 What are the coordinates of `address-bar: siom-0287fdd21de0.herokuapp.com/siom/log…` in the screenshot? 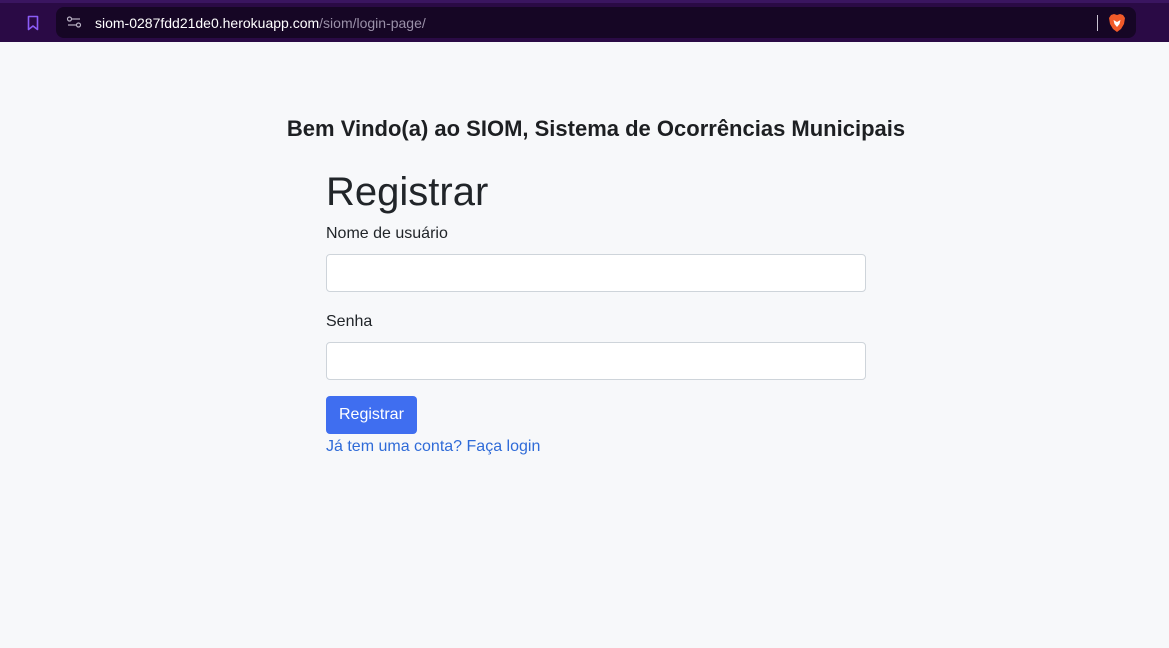 It's located at (596, 22).